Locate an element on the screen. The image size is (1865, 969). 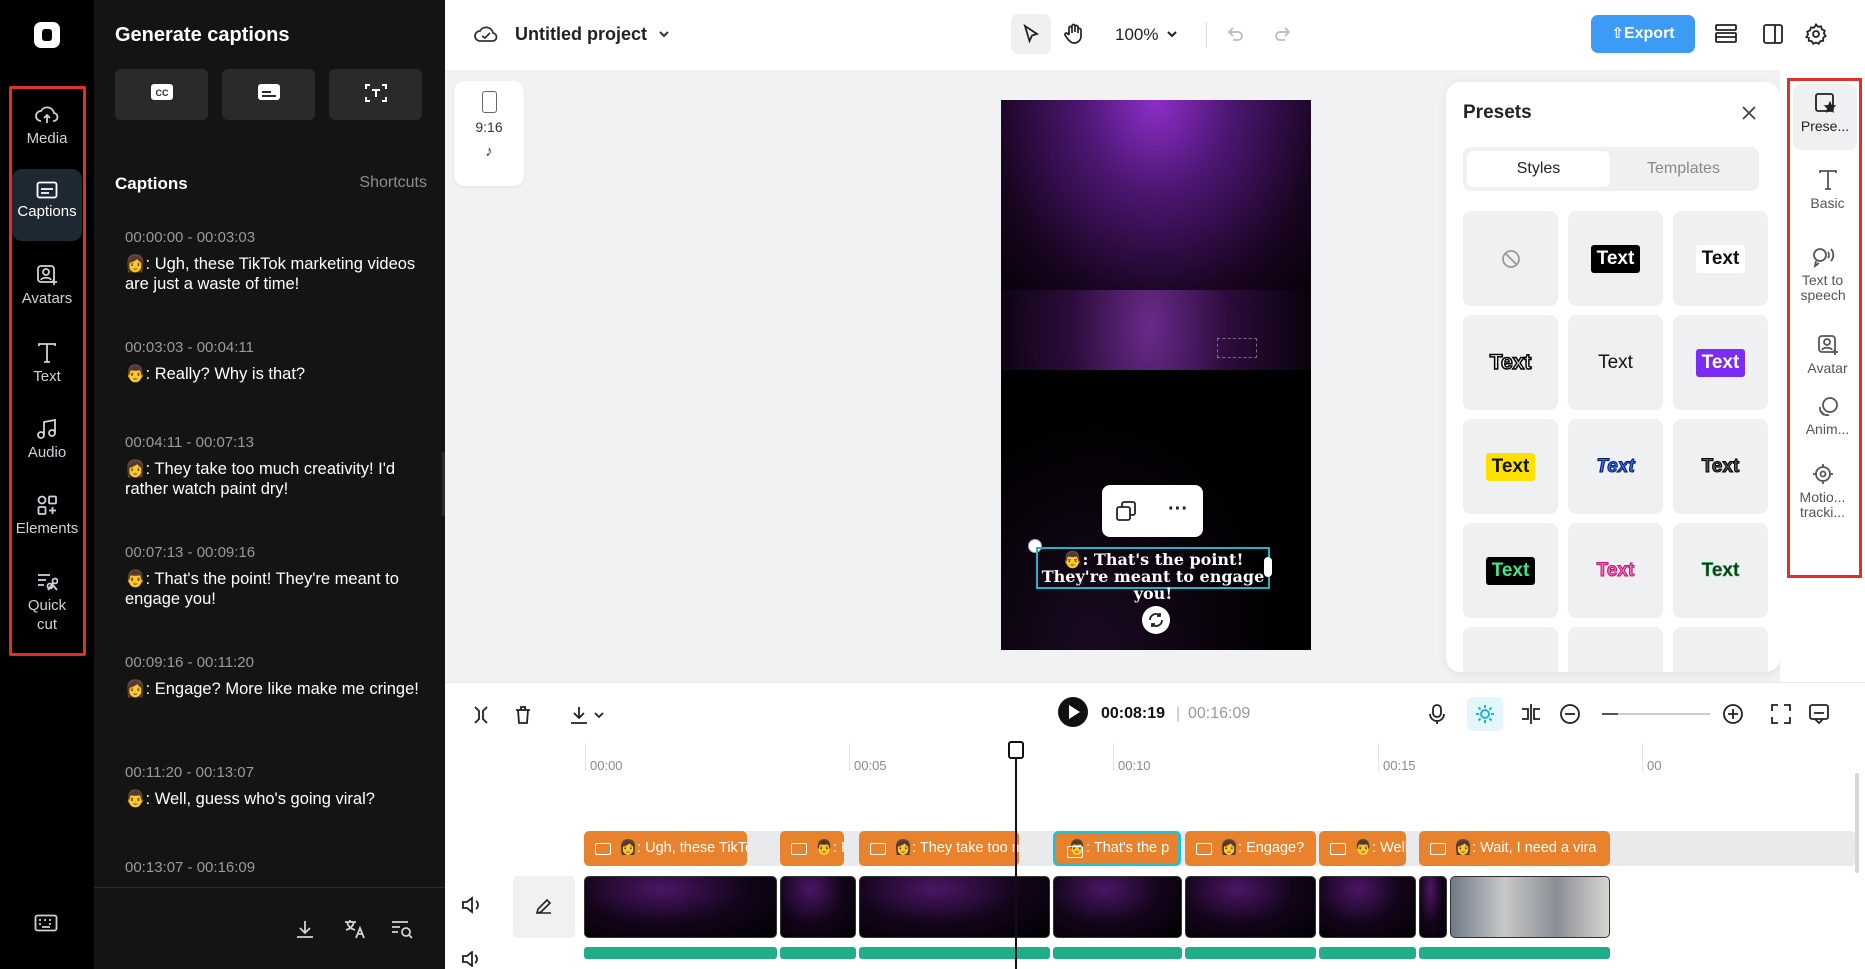
playhead is located at coordinates (1016, 856).